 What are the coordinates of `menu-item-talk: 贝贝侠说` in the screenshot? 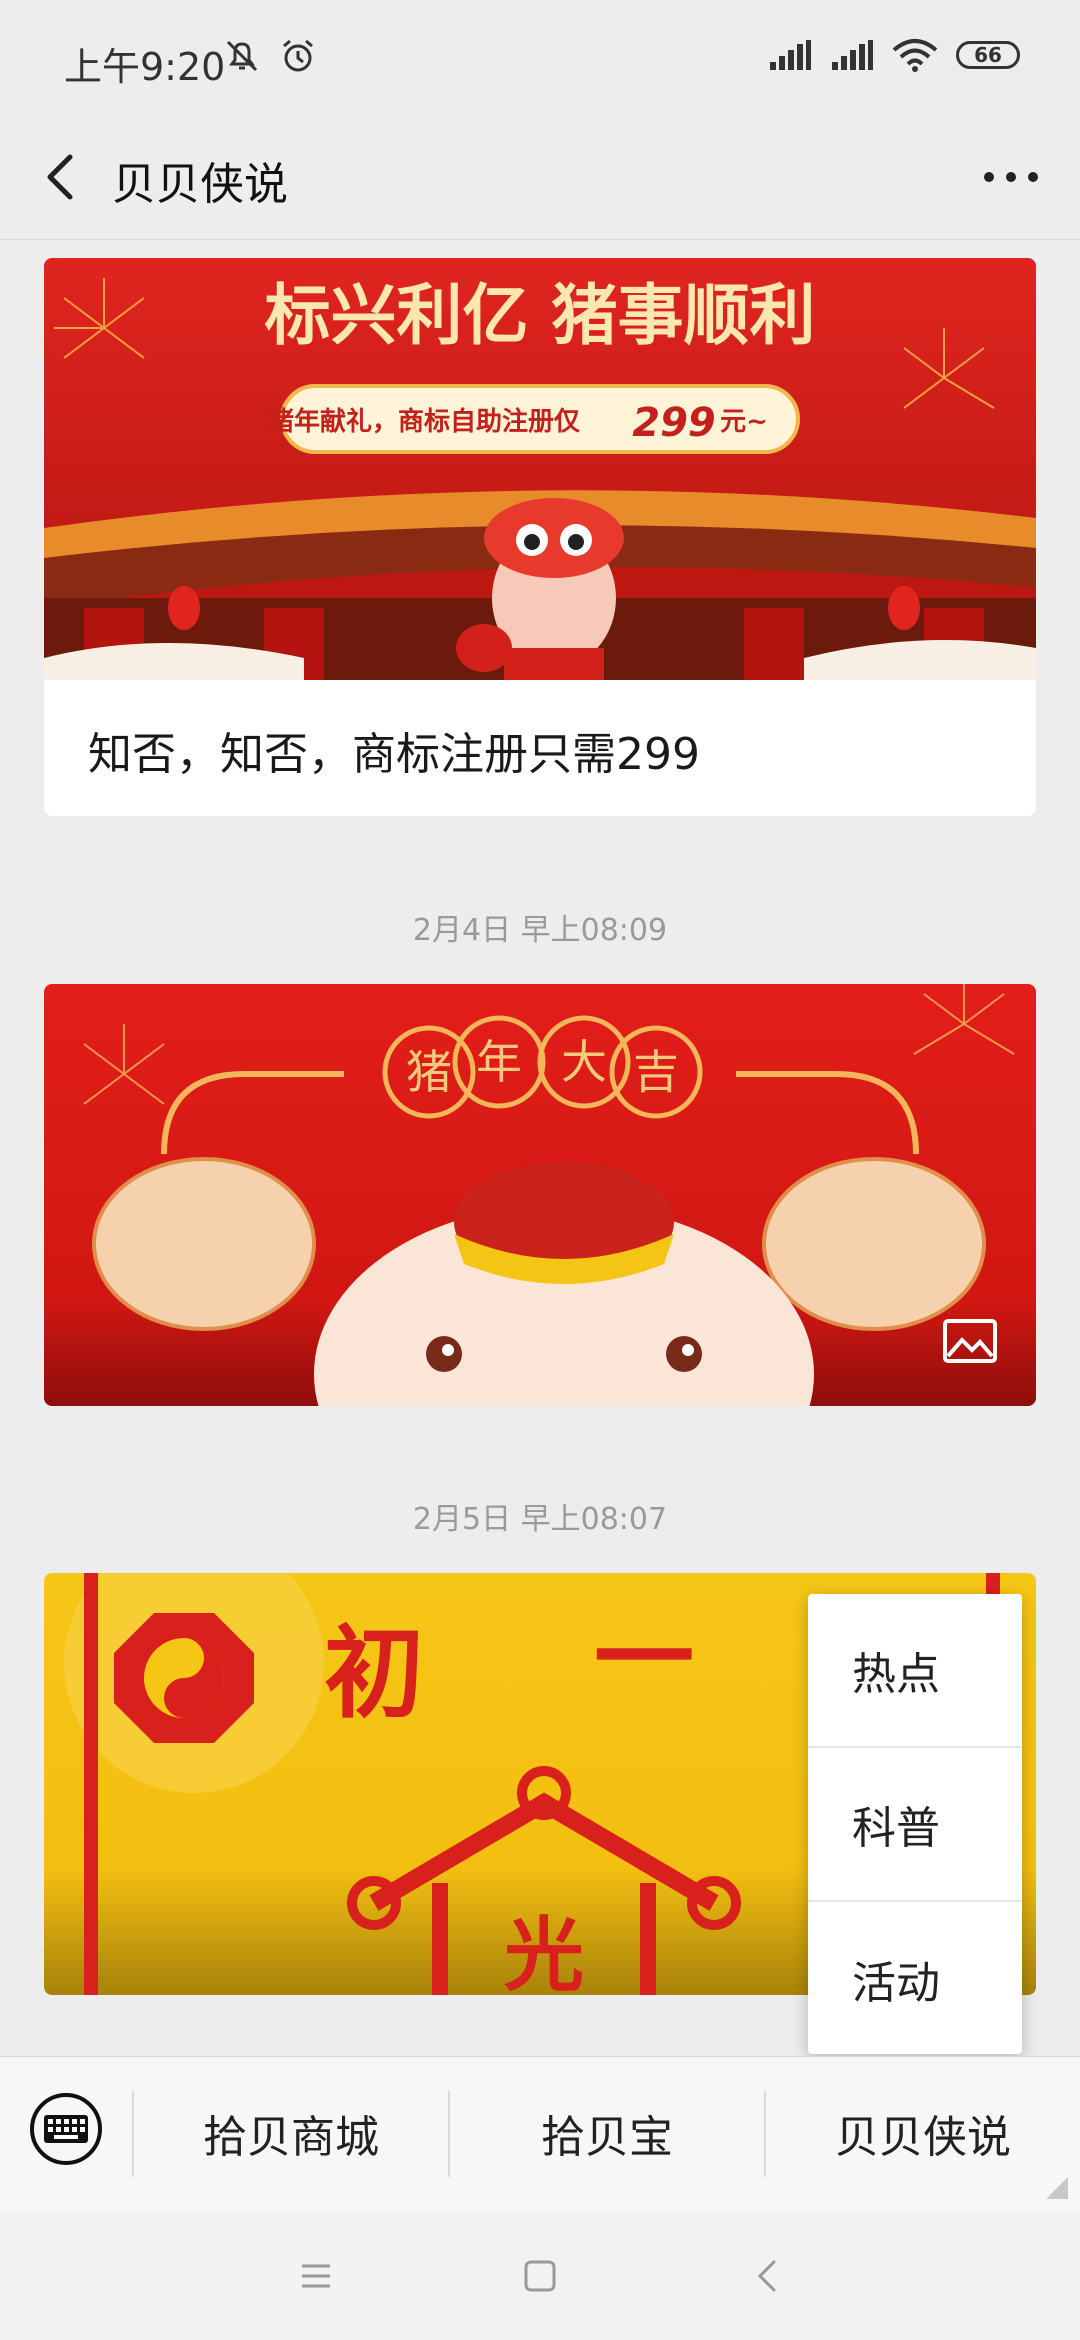 It's located at (923, 2133).